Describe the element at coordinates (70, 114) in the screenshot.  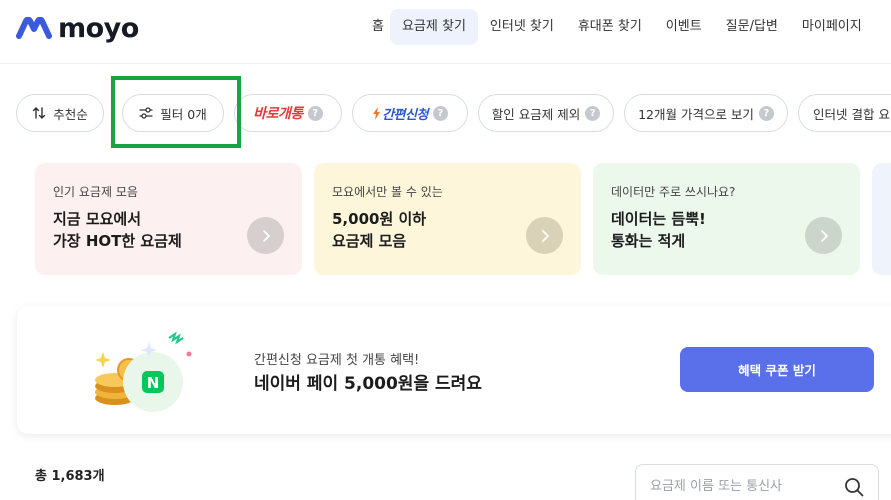
I see `sort-label: 추천순` at that location.